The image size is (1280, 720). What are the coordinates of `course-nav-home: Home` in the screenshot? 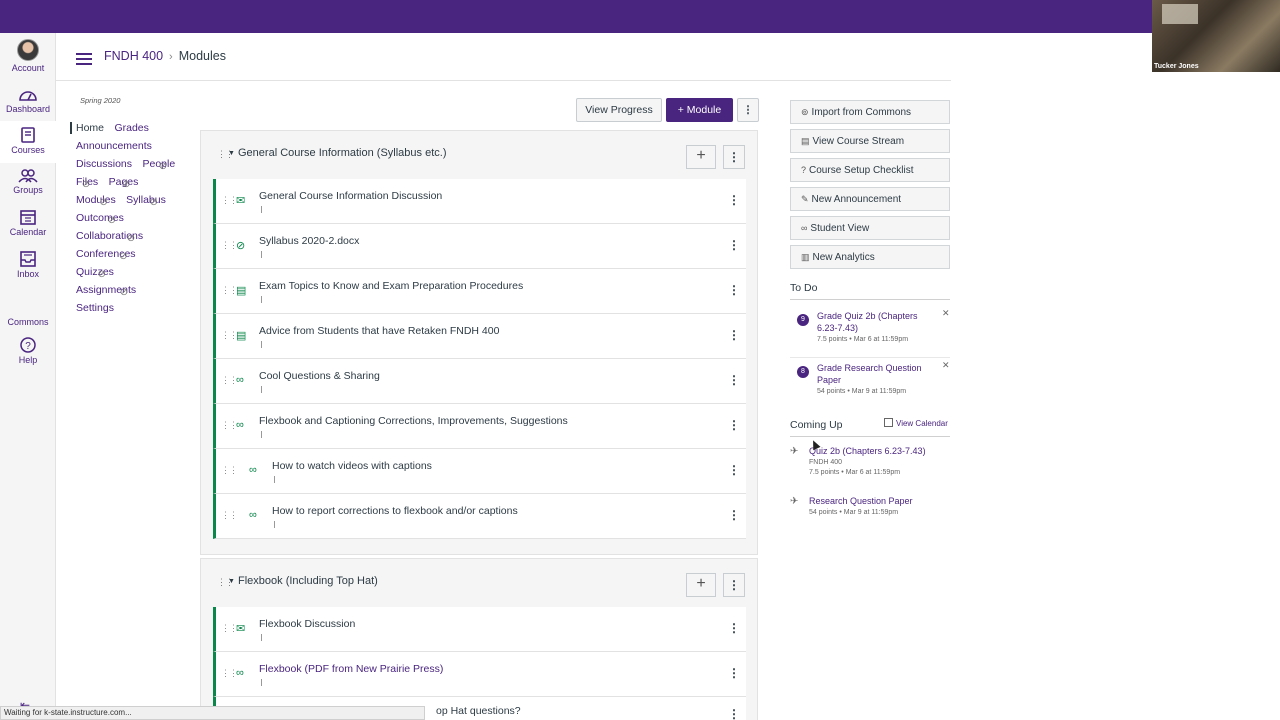 It's located at (87, 128).